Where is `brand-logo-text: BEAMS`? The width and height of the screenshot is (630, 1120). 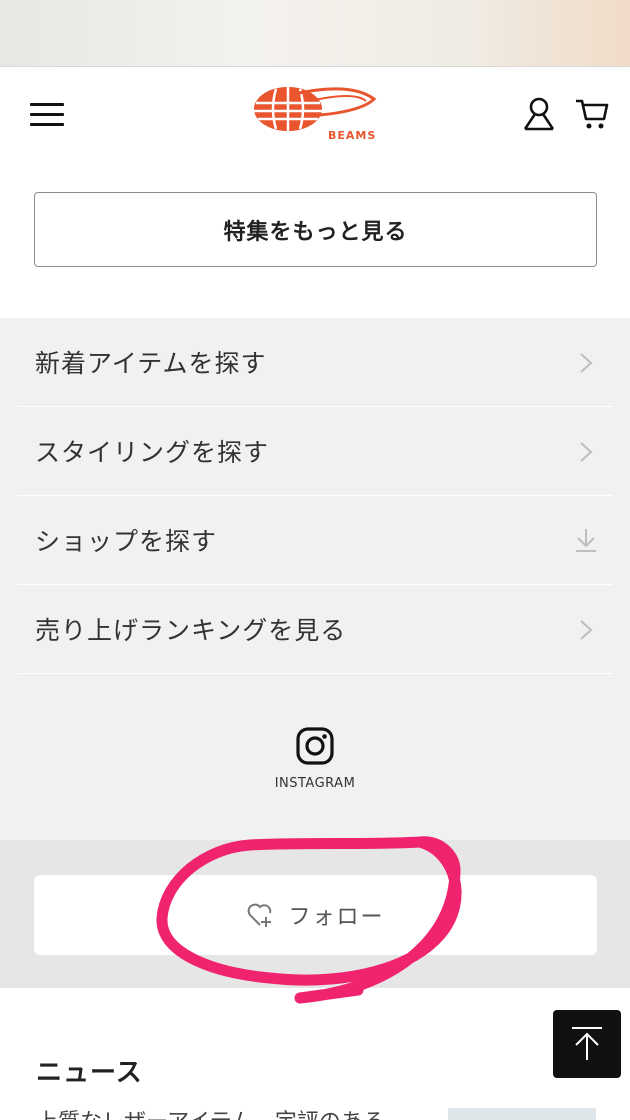
brand-logo-text: BEAMS is located at coordinates (352, 135).